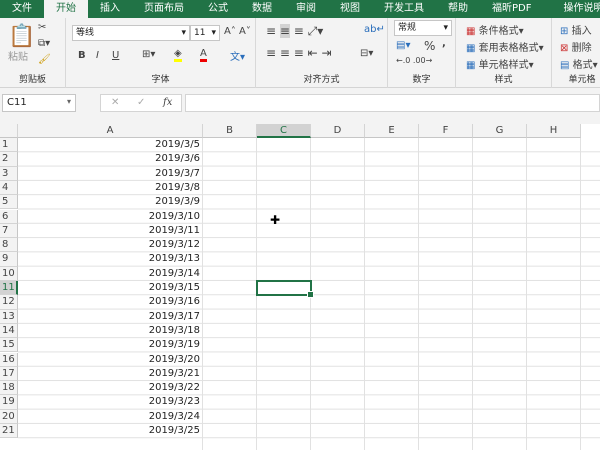 This screenshot has width=600, height=450. Describe the element at coordinates (554, 131) in the screenshot. I see `column-header-H: H` at that location.